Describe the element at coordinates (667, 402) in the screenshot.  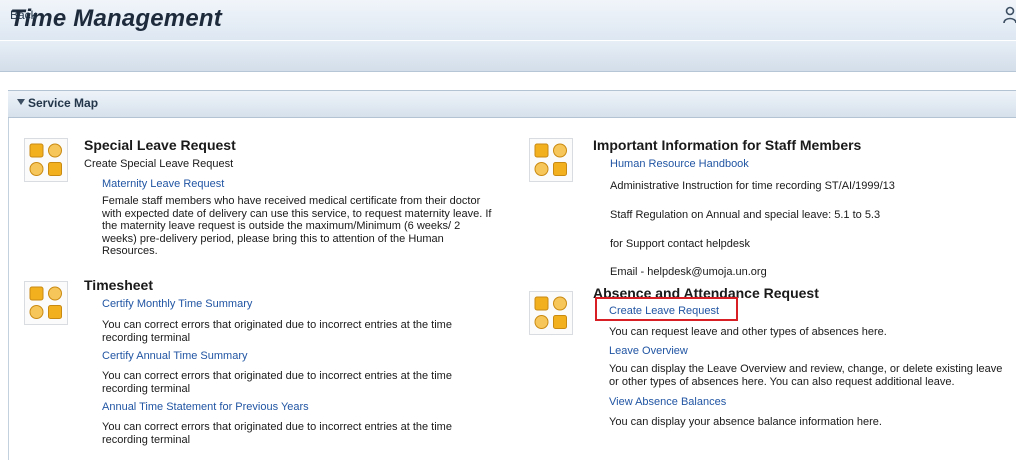
I see `view-absence-balances-link: View Absence Balances` at that location.